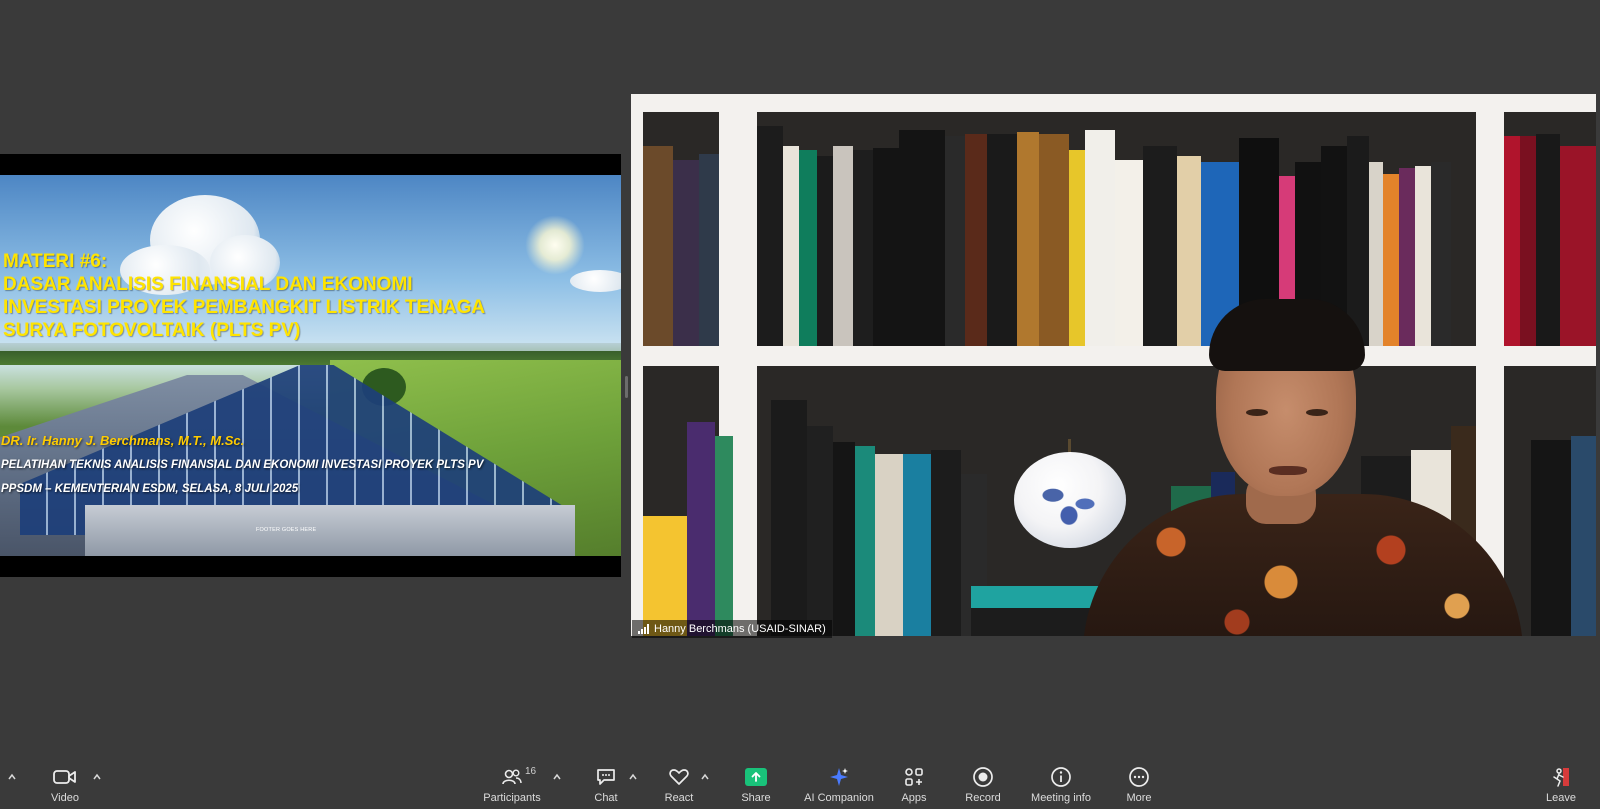  I want to click on react-options-caret, so click(705, 774).